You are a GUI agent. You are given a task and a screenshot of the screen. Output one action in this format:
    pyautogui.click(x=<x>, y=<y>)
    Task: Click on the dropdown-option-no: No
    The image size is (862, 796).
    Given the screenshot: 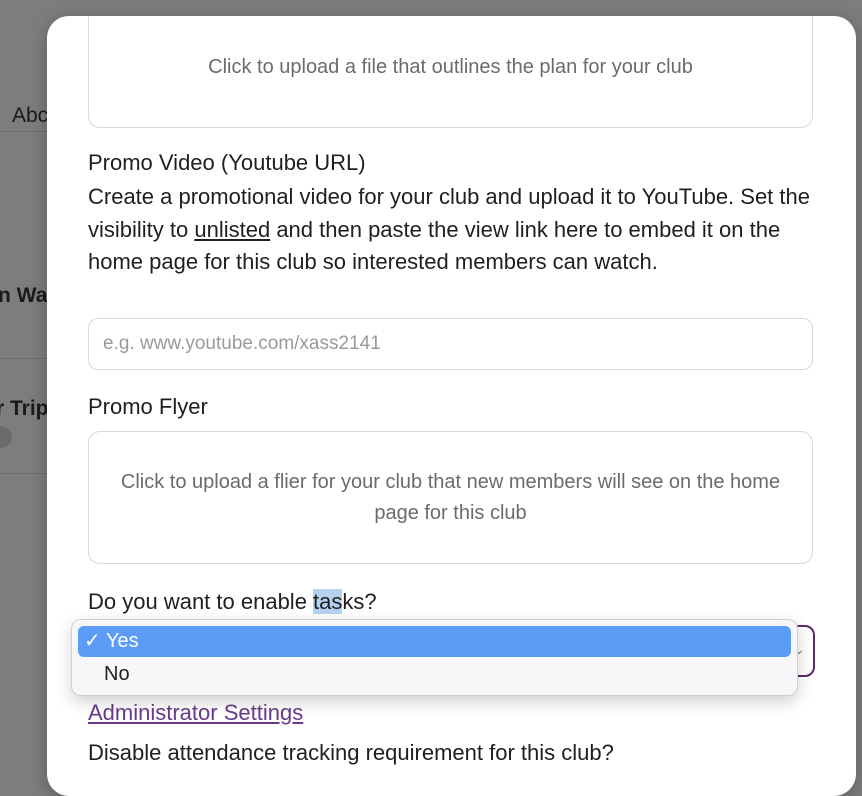 What is the action you would take?
    pyautogui.click(x=434, y=674)
    